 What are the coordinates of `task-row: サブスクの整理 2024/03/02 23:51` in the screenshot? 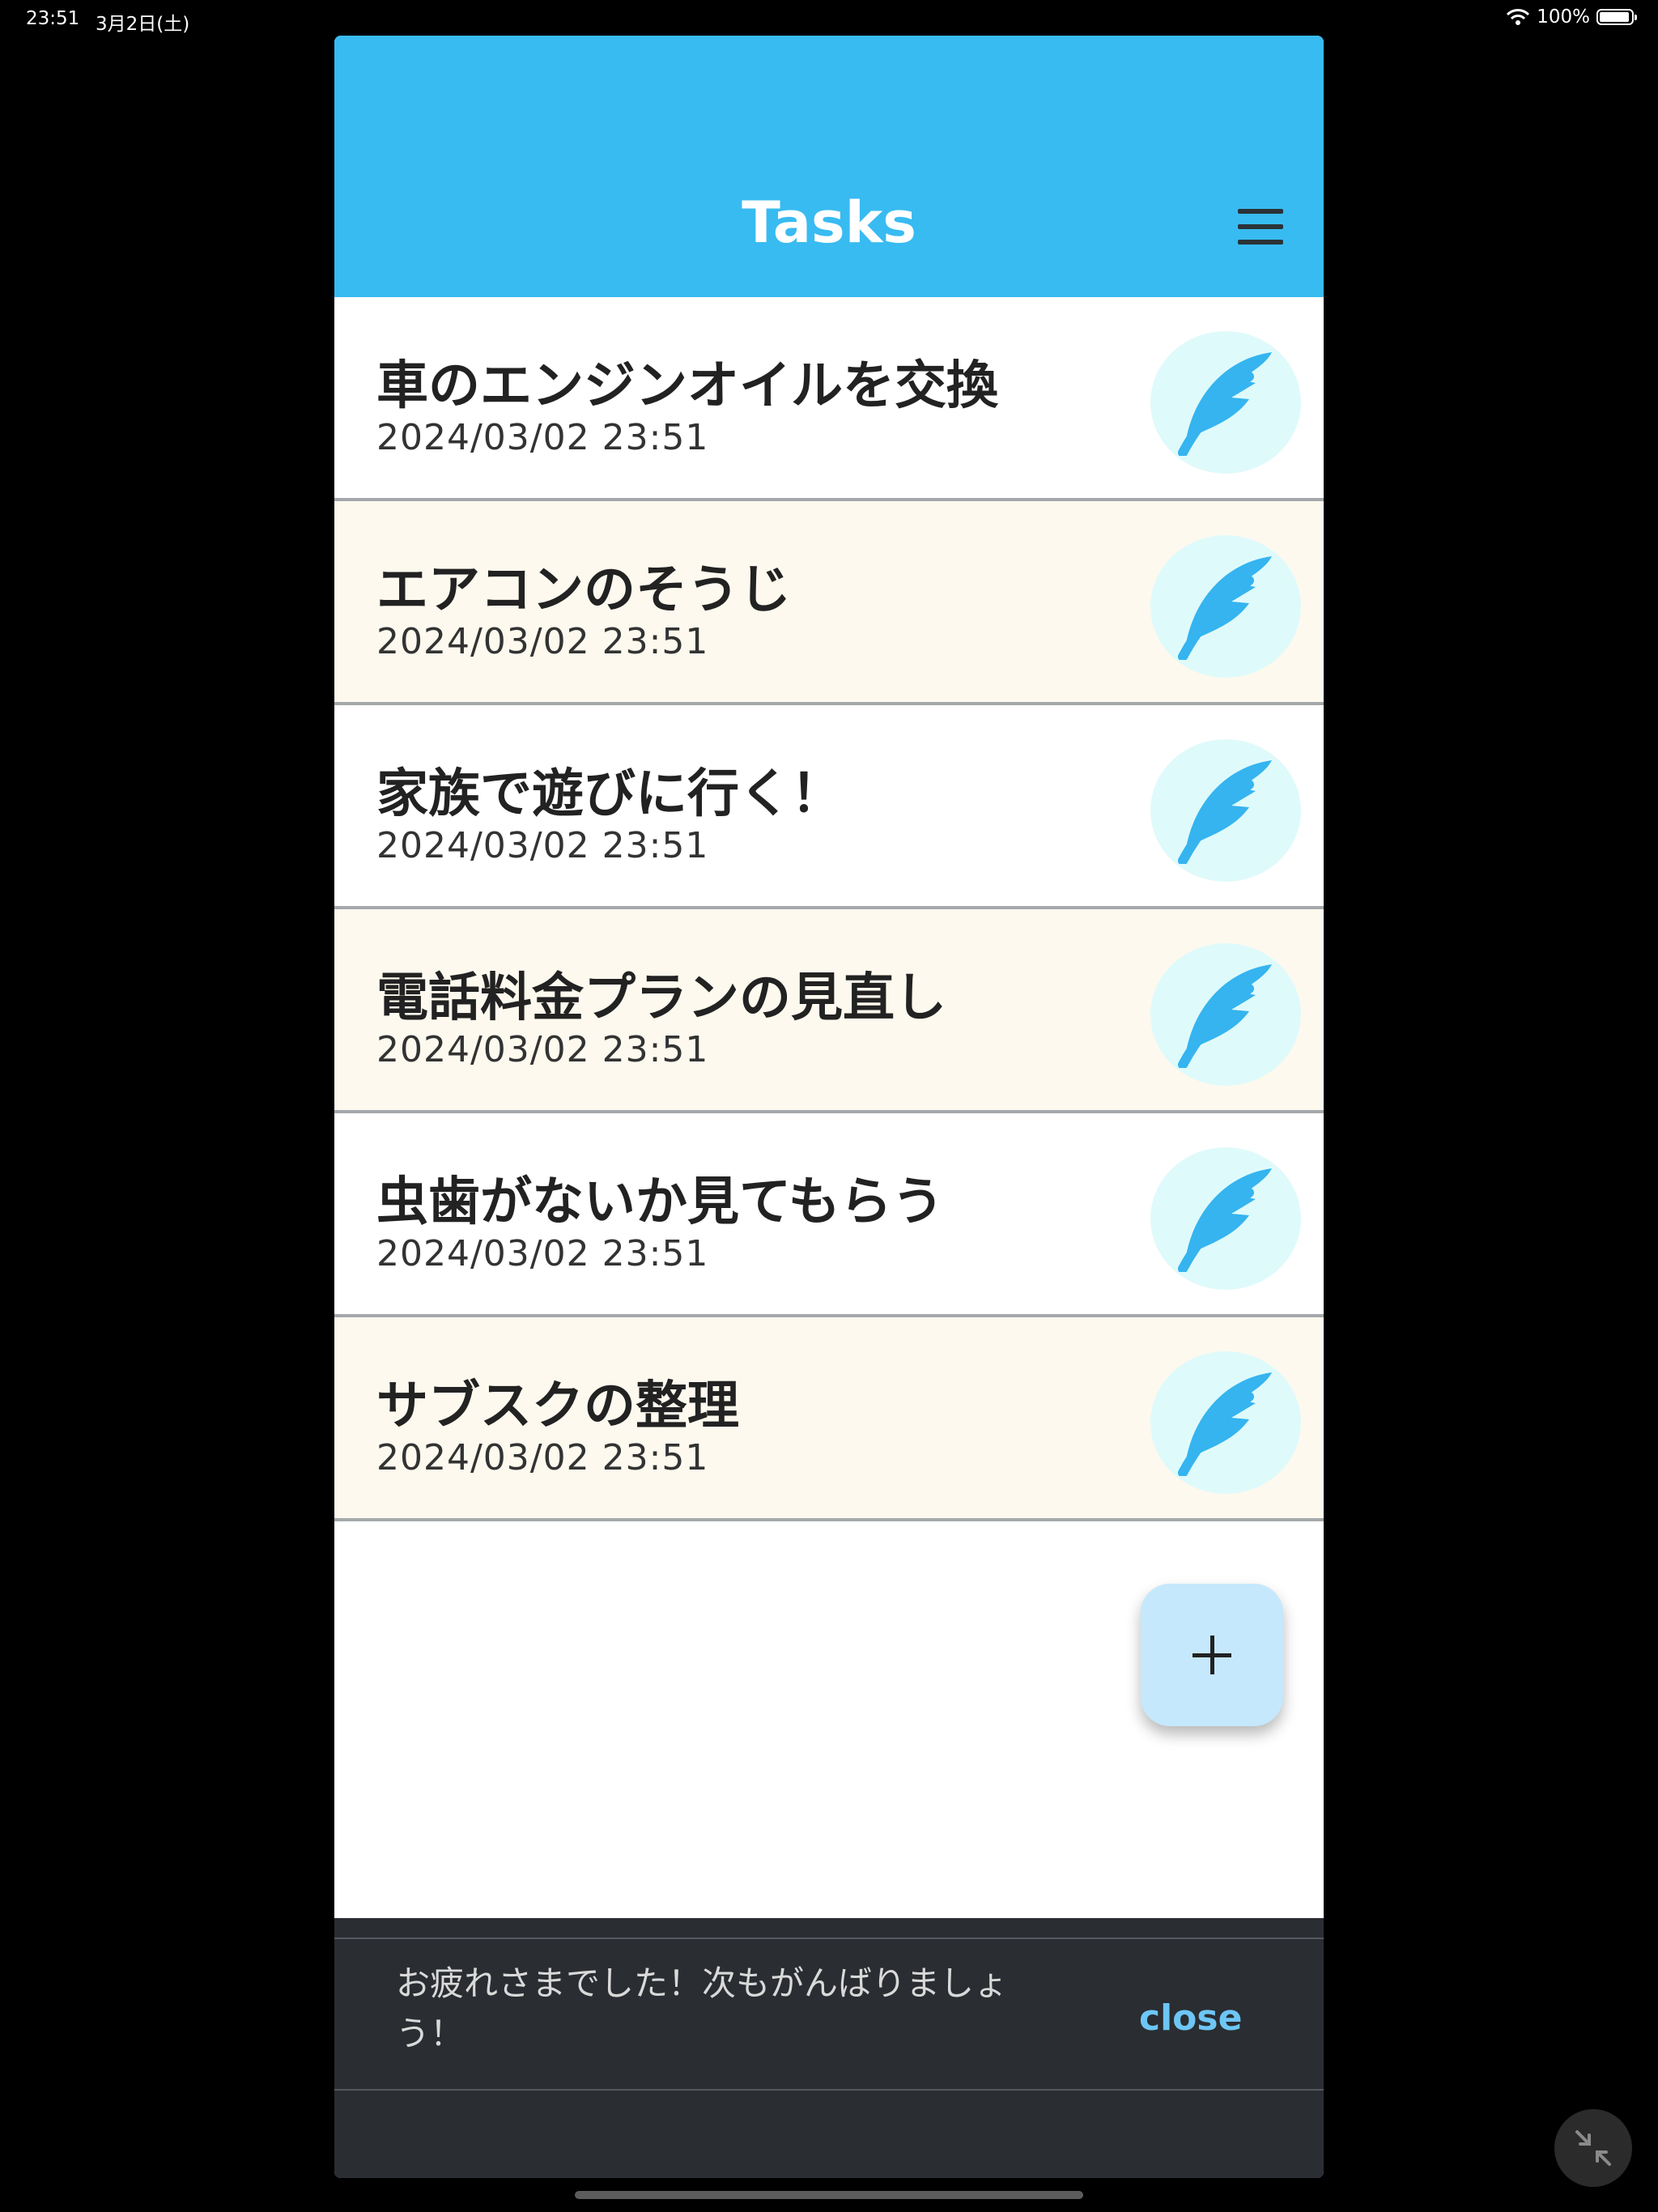 It's located at (829, 1419).